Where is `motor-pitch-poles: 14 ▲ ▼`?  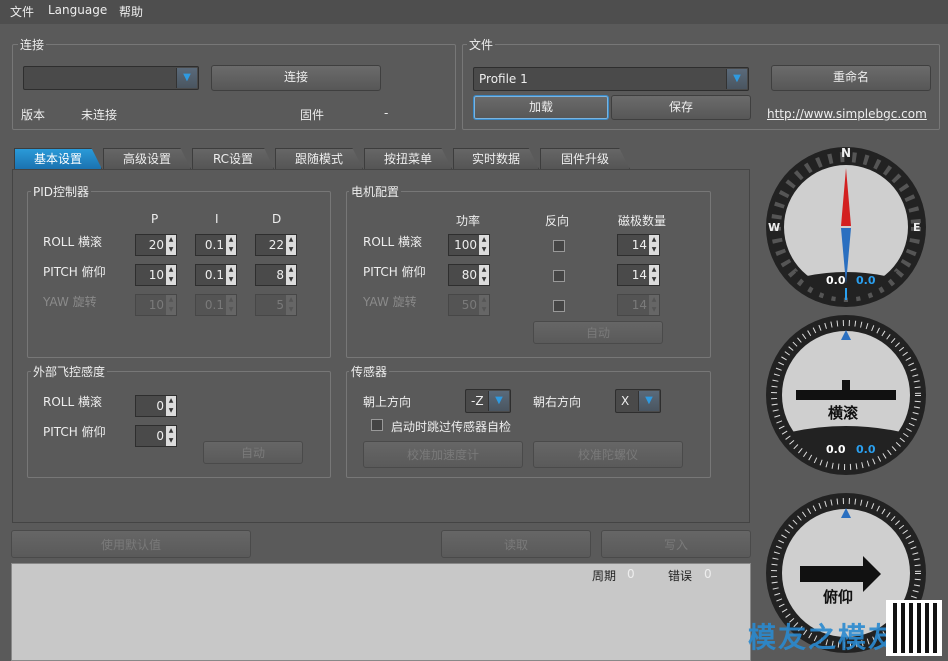
motor-pitch-poles: 14 ▲ ▼ is located at coordinates (638, 275).